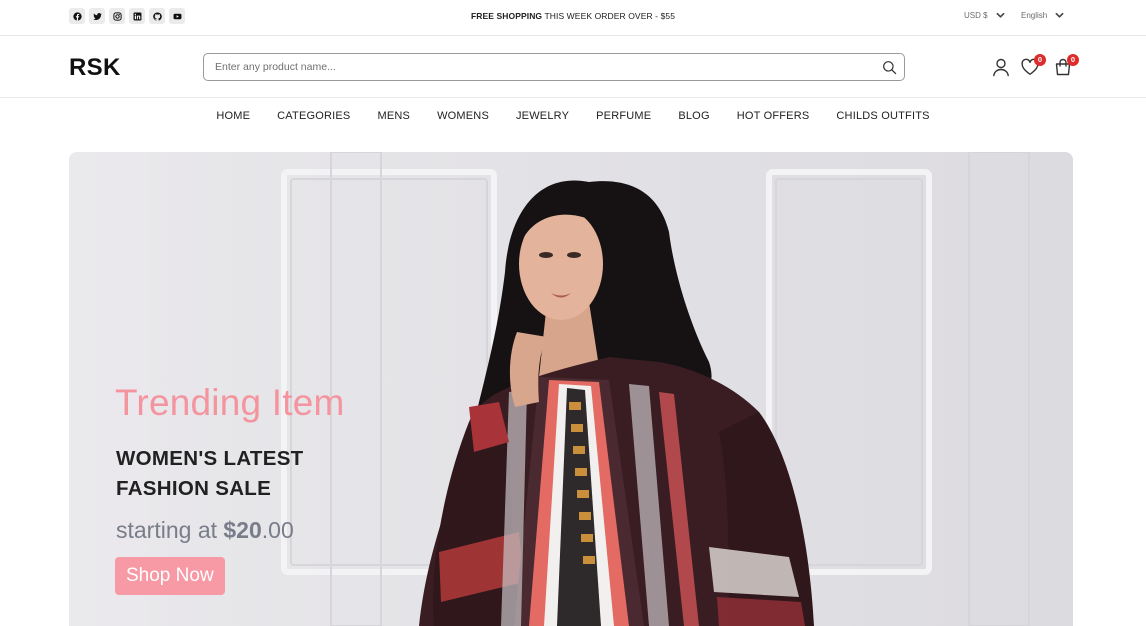 The image size is (1146, 626). Describe the element at coordinates (773, 116) in the screenshot. I see `nav-item-hot-offers: HOT OFFERS` at that location.